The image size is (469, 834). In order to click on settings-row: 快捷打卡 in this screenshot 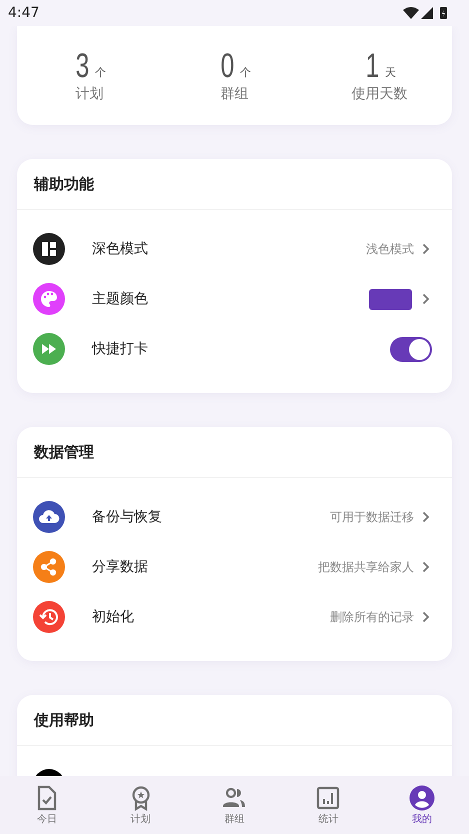, I will do `click(234, 349)`.